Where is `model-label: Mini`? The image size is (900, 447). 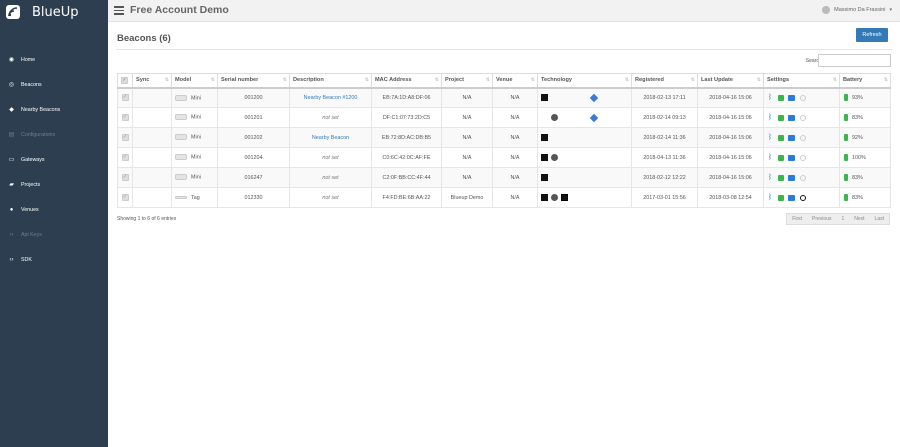 model-label: Mini is located at coordinates (196, 177).